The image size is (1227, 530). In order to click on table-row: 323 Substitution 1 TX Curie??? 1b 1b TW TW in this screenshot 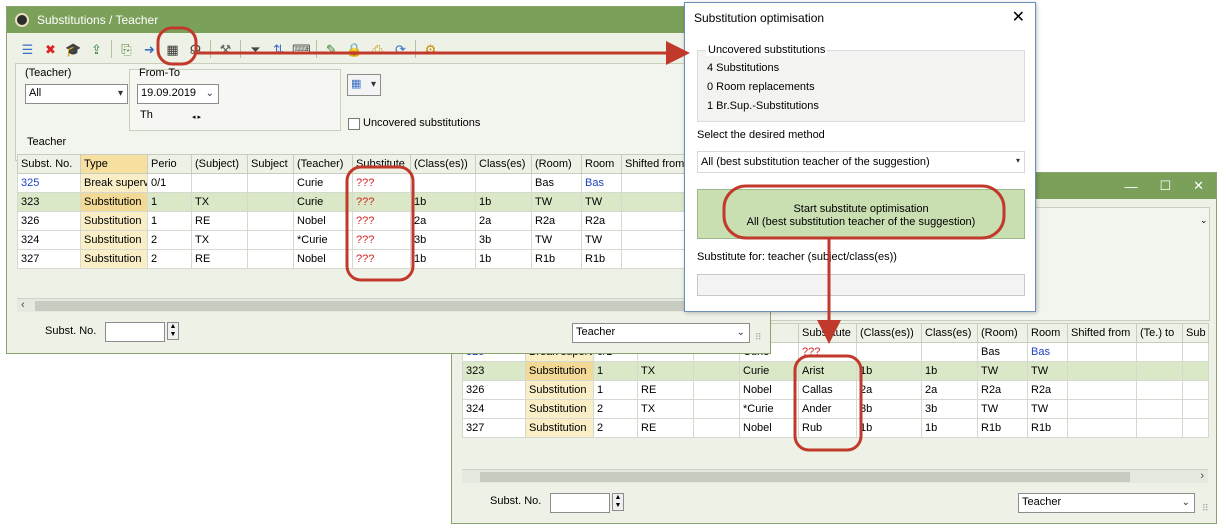, I will do `click(392, 202)`.